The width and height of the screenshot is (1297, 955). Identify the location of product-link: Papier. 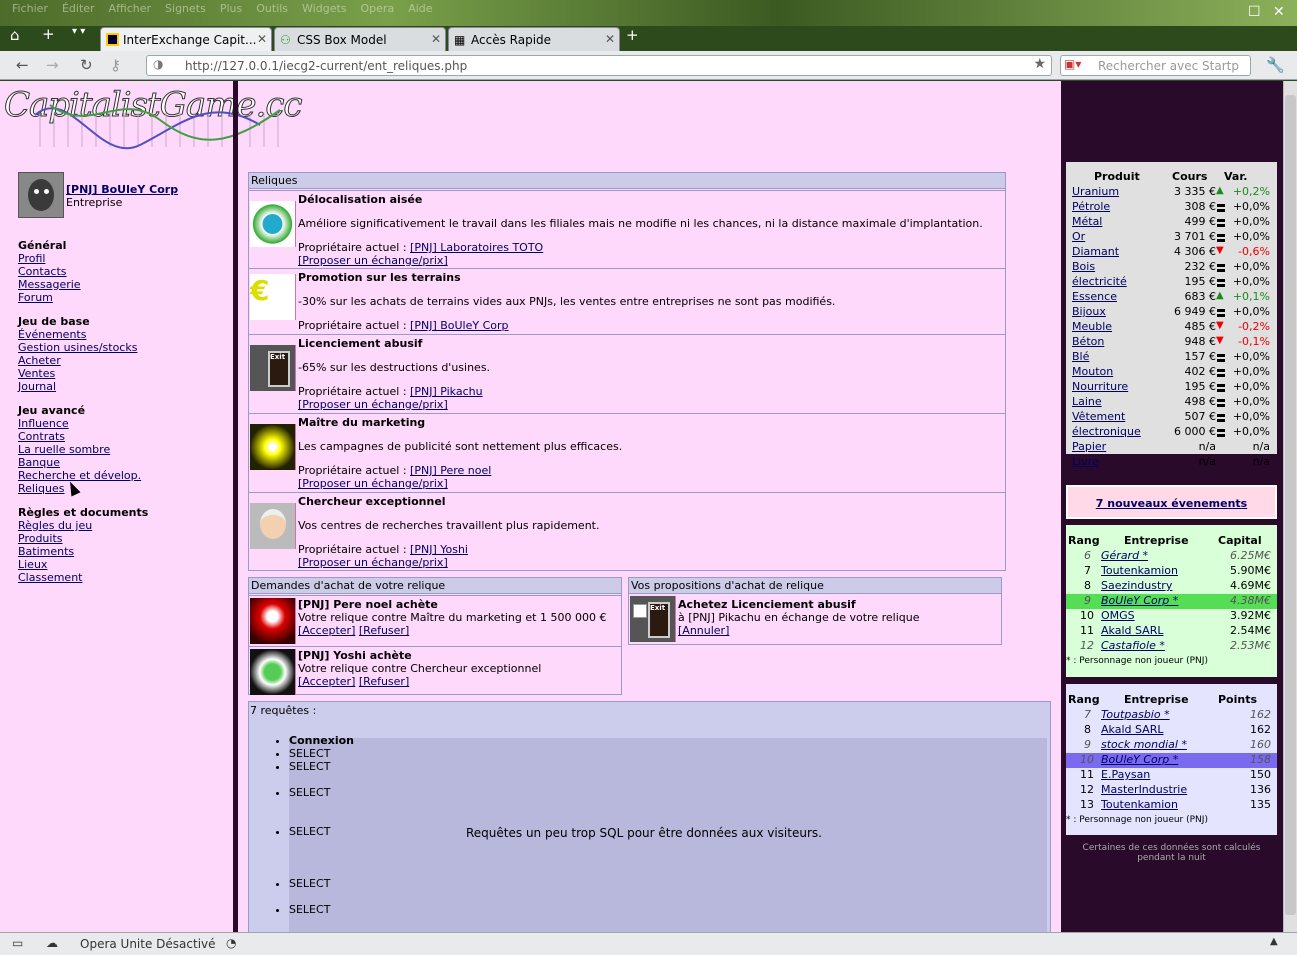
(1089, 446).